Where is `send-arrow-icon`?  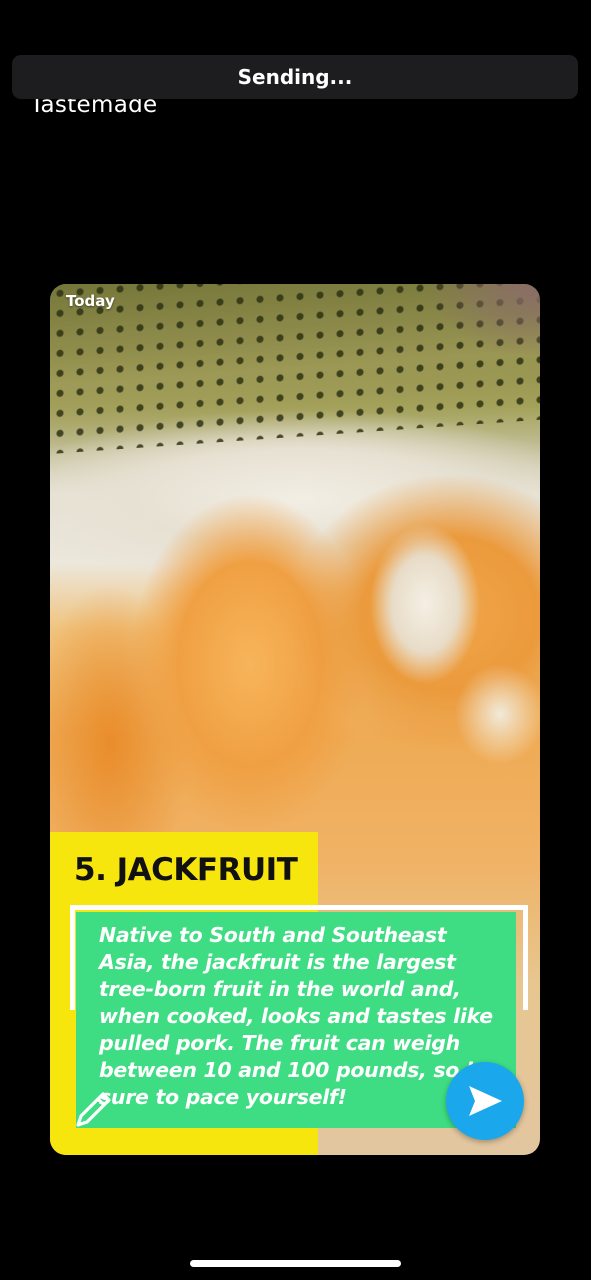
send-arrow-icon is located at coordinates (485, 1101).